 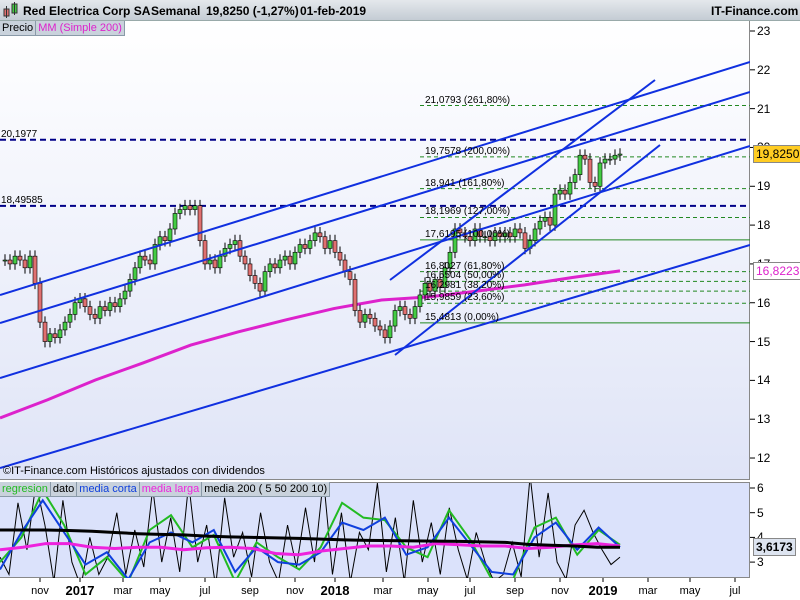 What do you see at coordinates (468, 212) in the screenshot?
I see `fibonacci-label: 18,1969 (127,00%)` at bounding box center [468, 212].